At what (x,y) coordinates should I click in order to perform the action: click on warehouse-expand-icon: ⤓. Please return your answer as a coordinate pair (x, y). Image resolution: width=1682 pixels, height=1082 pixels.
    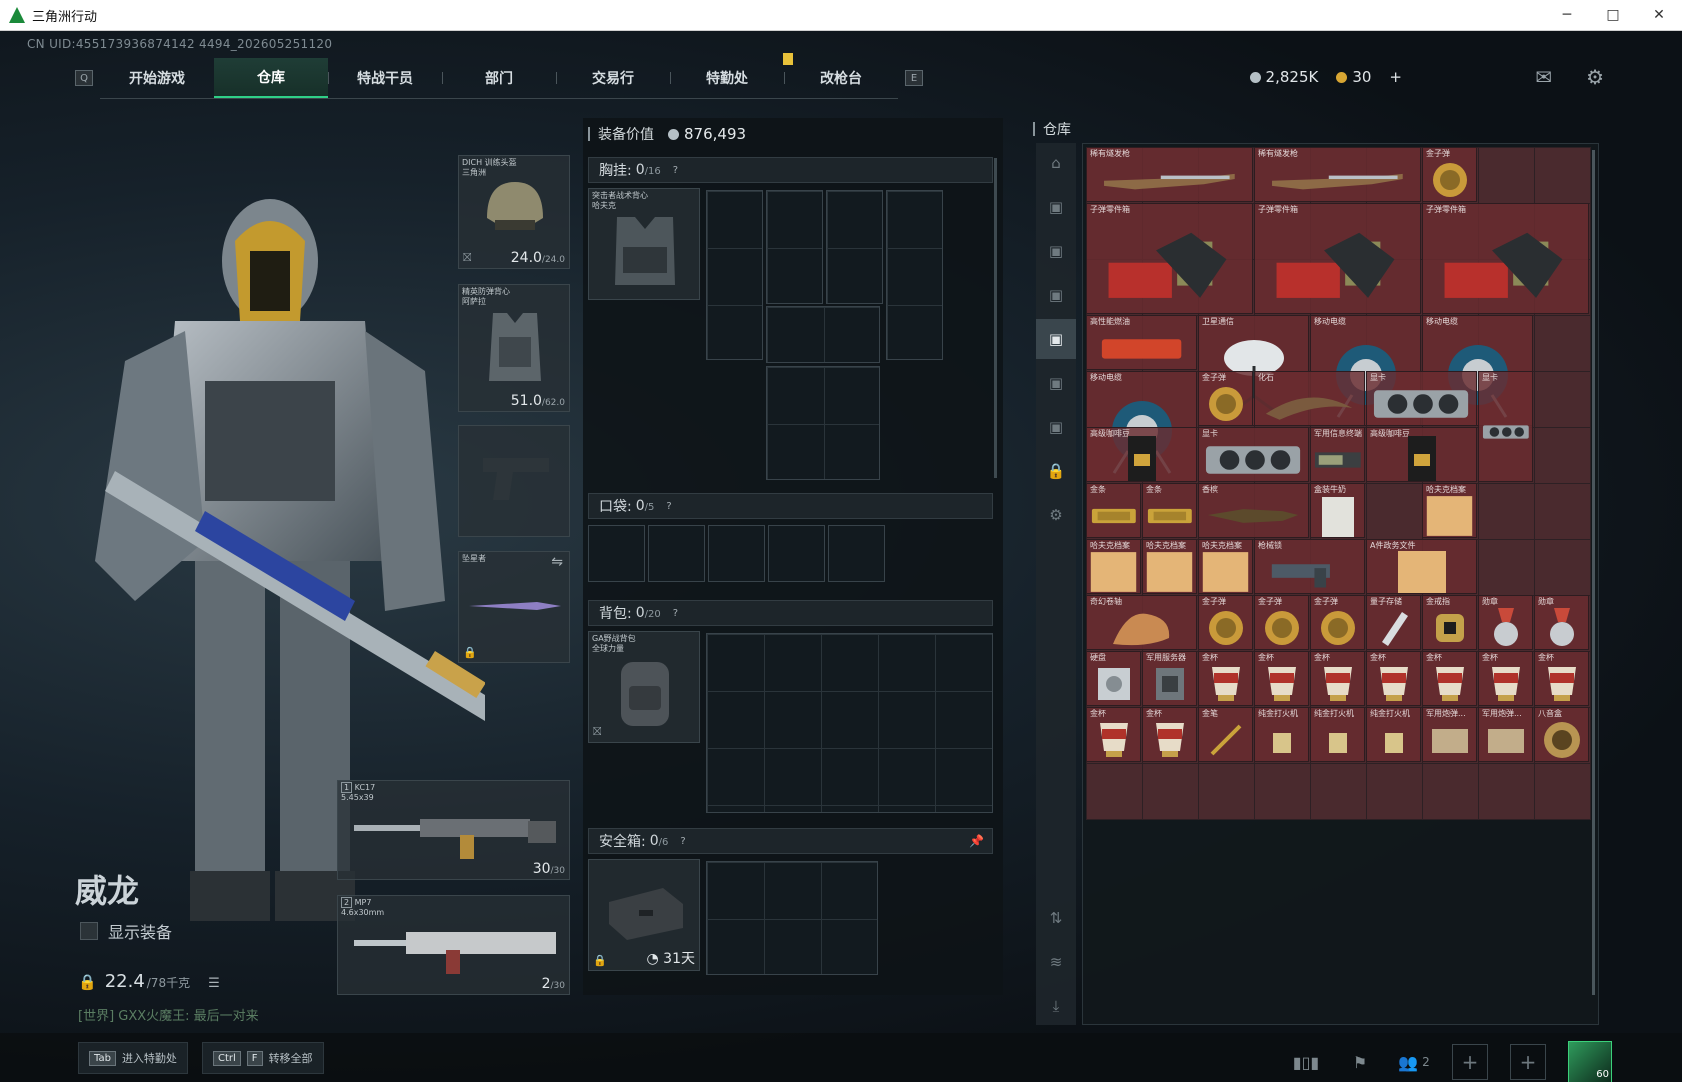
    Looking at the image, I should click on (1056, 1006).